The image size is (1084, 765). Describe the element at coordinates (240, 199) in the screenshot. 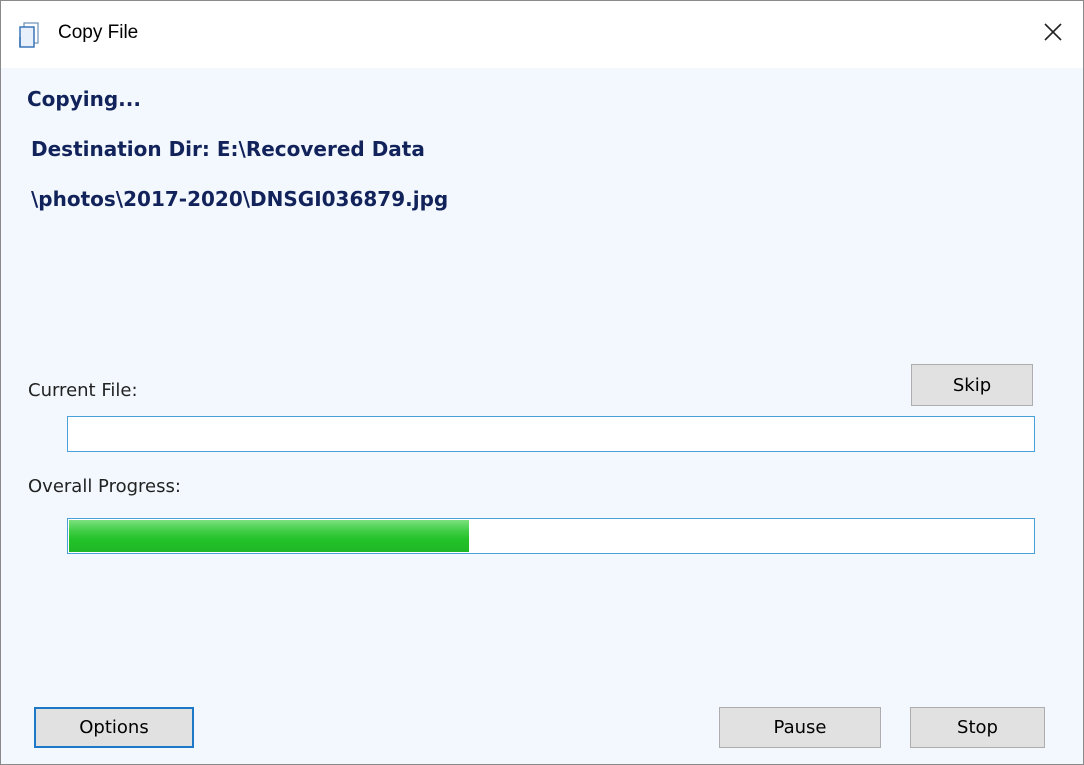

I see `current-file-path: \photos\2017-2020\DNSGI036879.jpg` at that location.